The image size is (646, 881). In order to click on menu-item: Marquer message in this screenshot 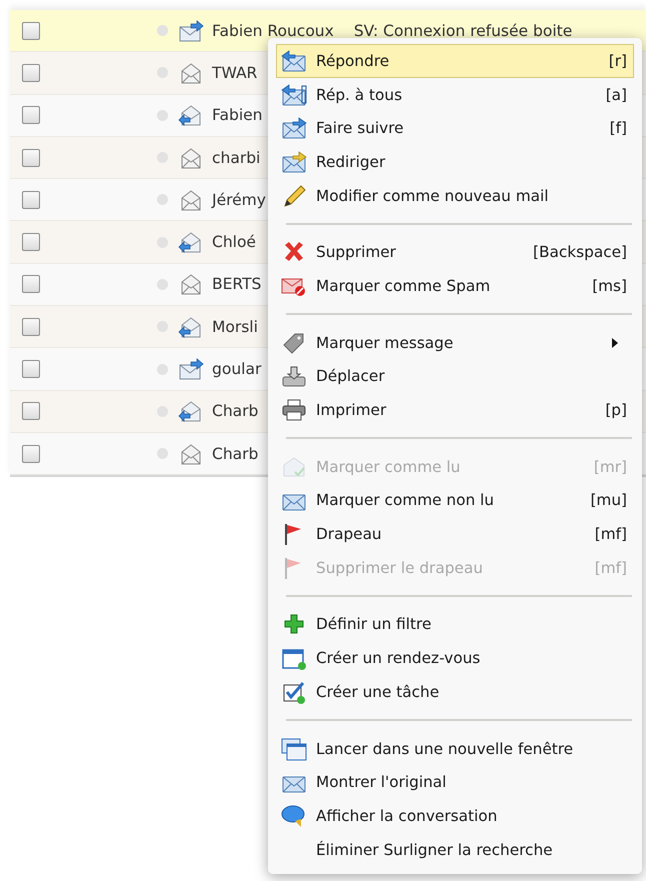, I will do `click(455, 343)`.